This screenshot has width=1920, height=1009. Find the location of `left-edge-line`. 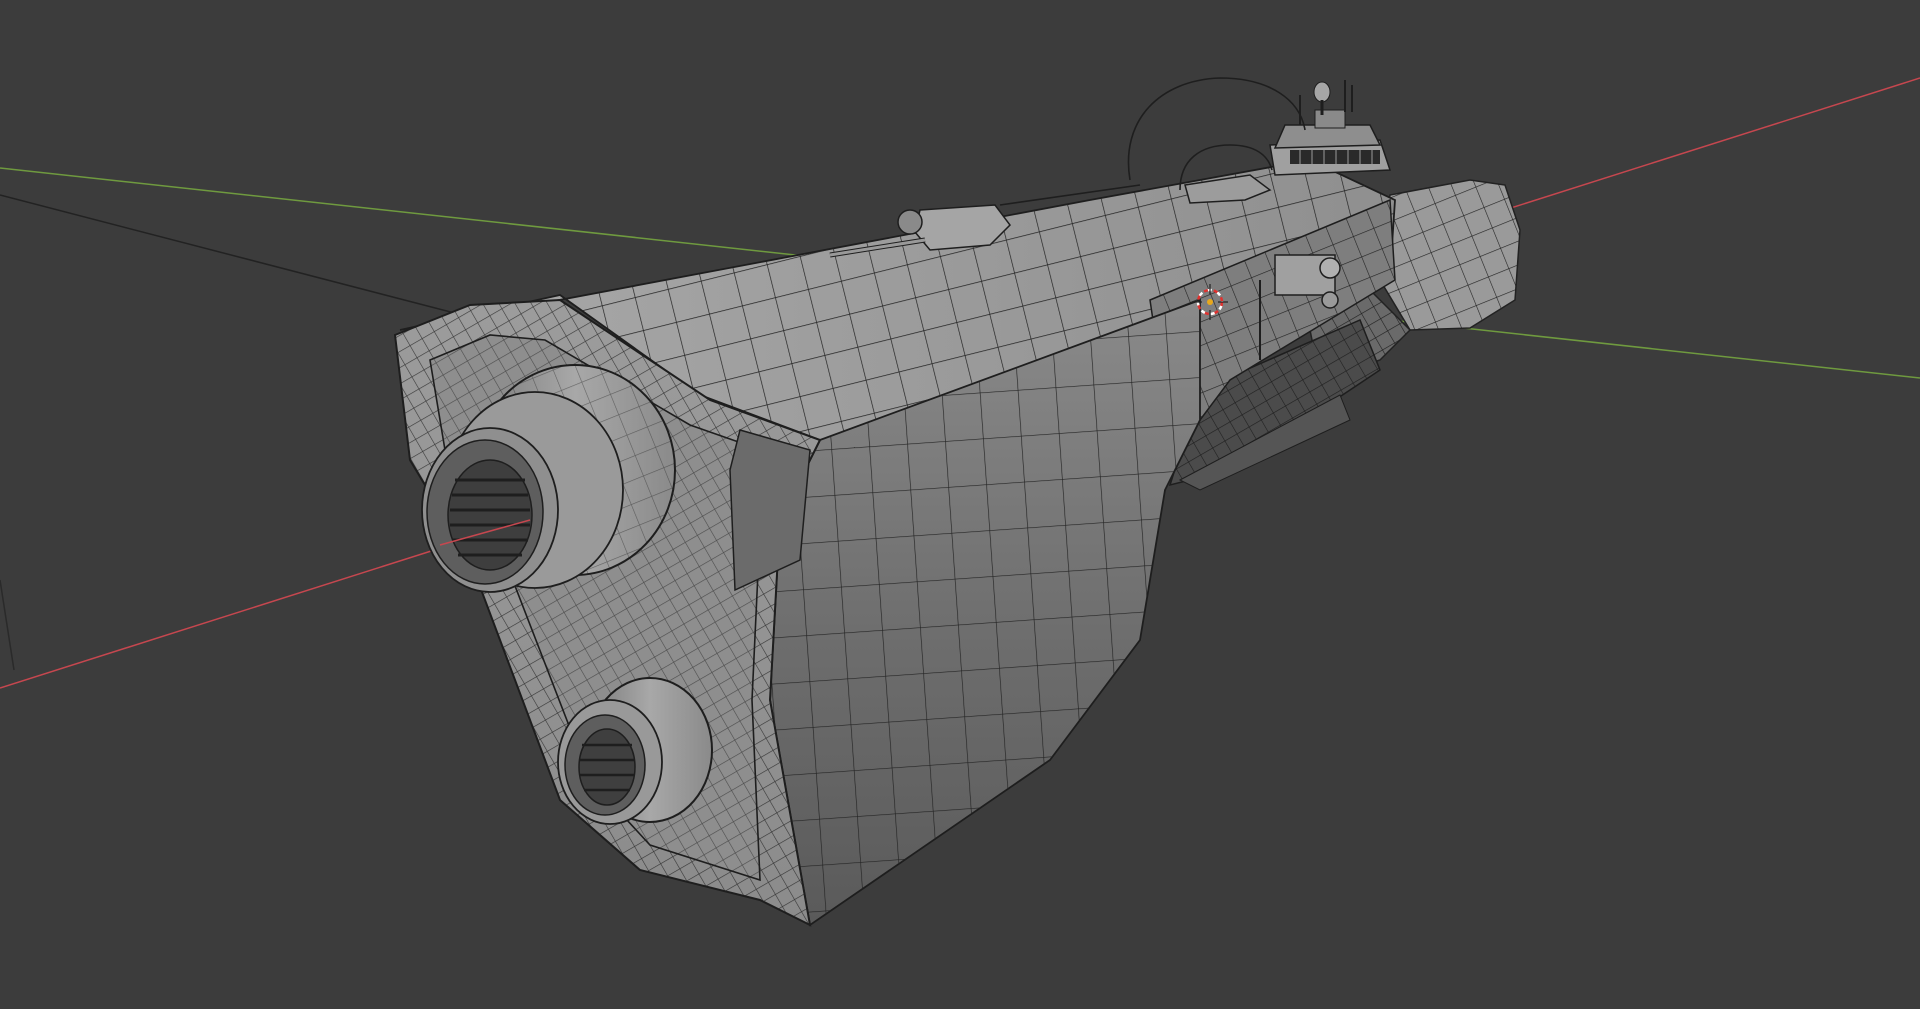

left-edge-line is located at coordinates (7, 625).